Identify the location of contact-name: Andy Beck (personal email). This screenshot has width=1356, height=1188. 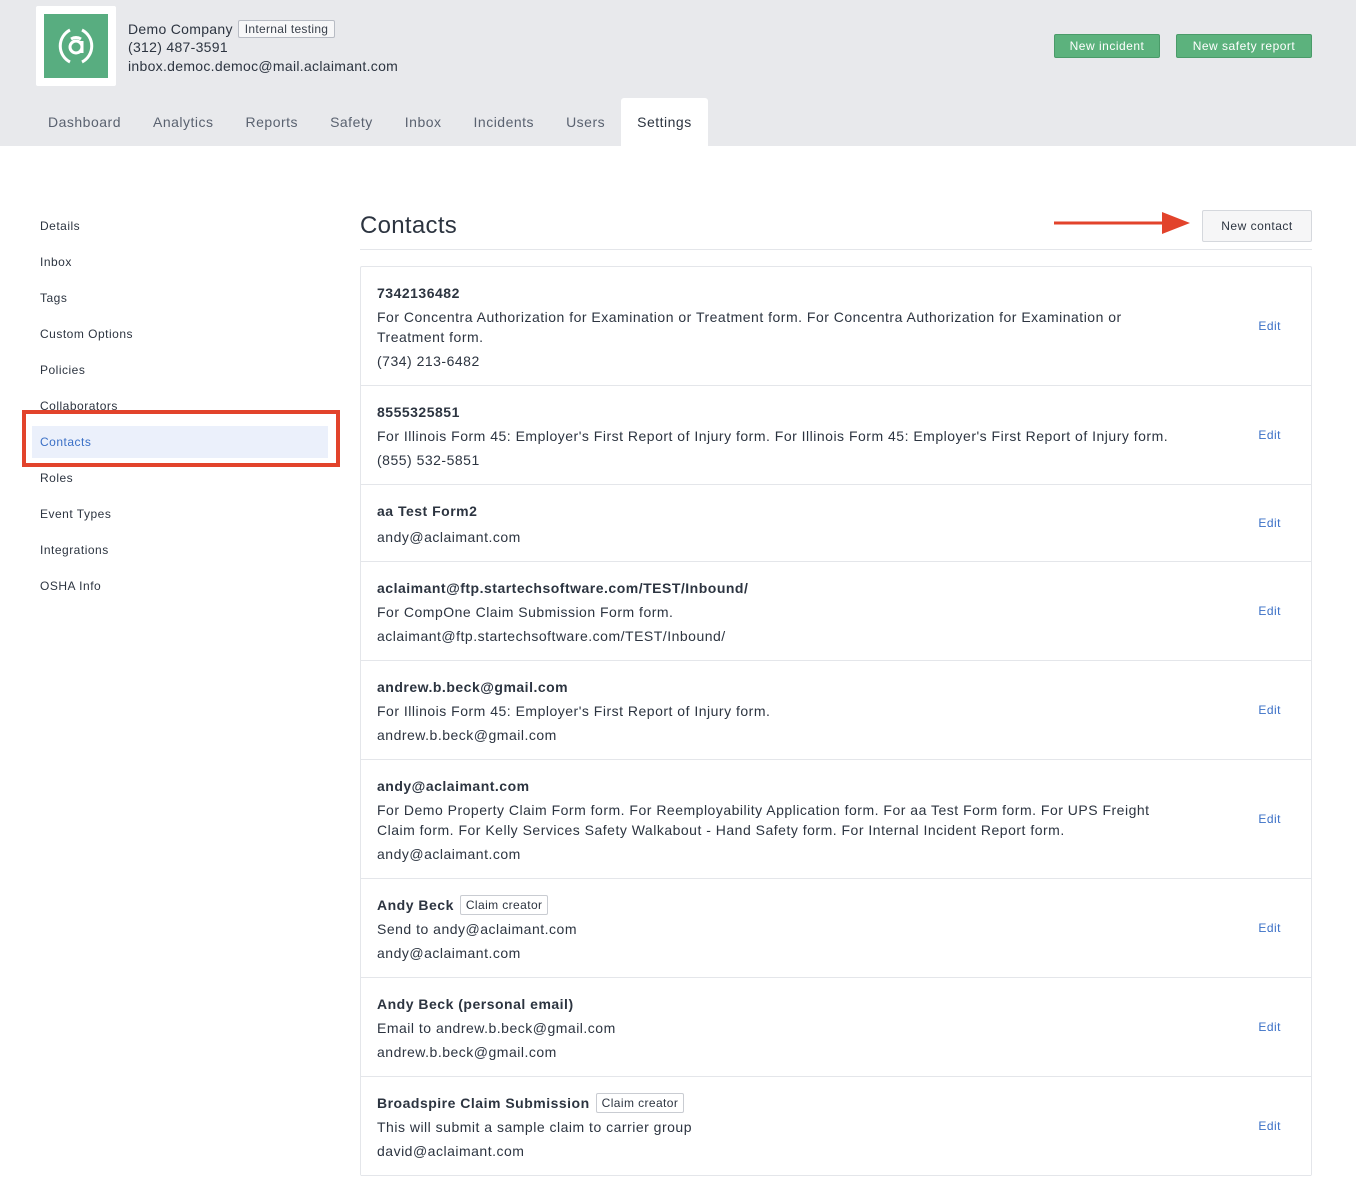
(475, 1004).